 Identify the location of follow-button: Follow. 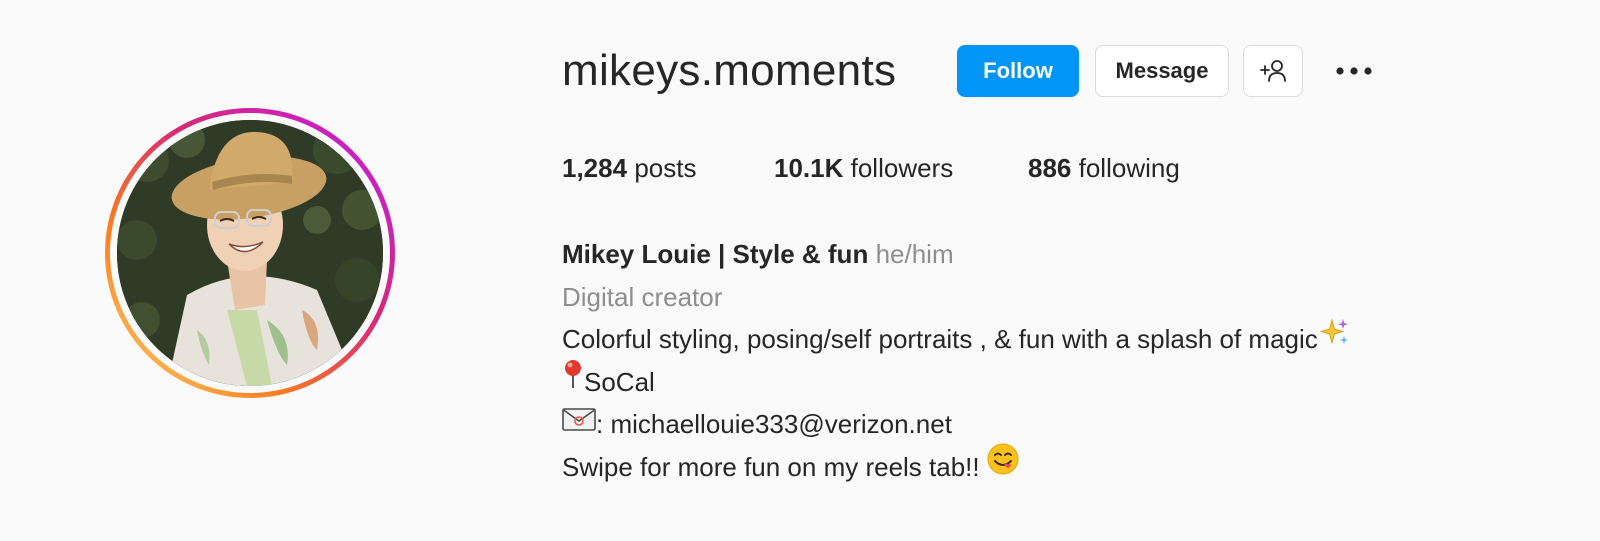
(1018, 71).